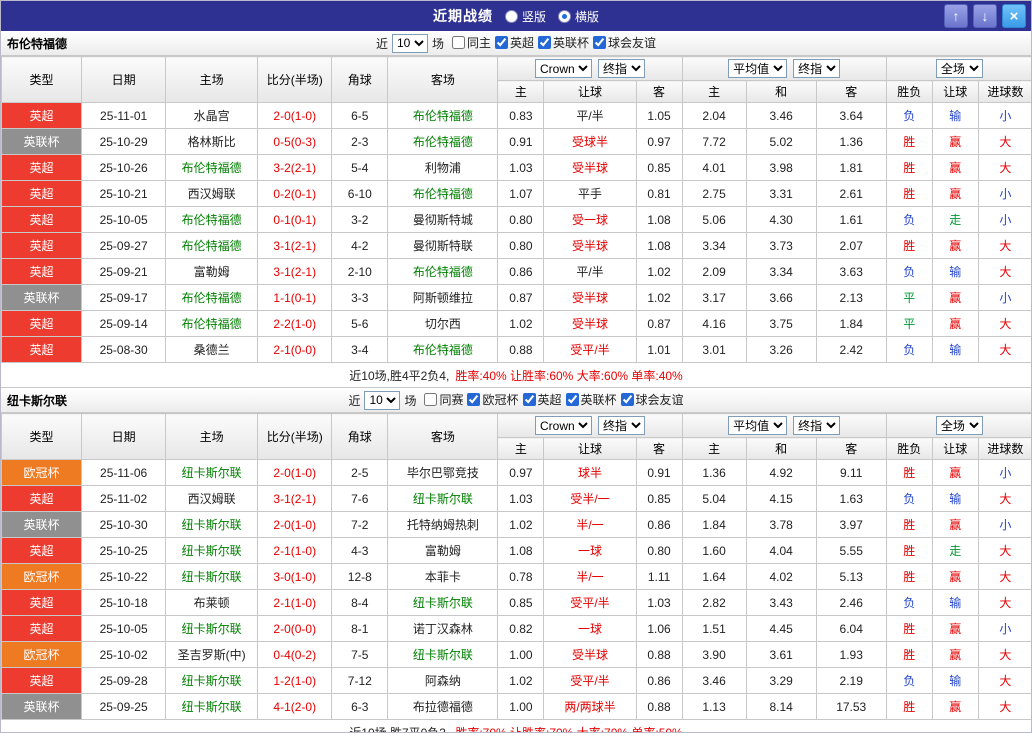 This screenshot has height=733, width=1032. Describe the element at coordinates (851, 141) in the screenshot. I see `euro-away-odds: 1.36` at that location.